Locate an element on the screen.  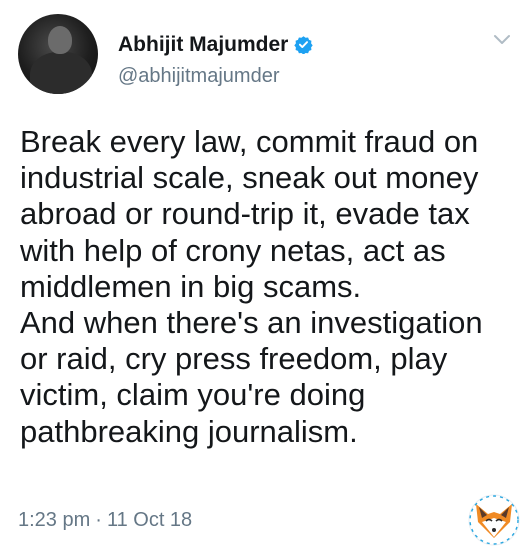
avatar-figure-body is located at coordinates (61, 73).